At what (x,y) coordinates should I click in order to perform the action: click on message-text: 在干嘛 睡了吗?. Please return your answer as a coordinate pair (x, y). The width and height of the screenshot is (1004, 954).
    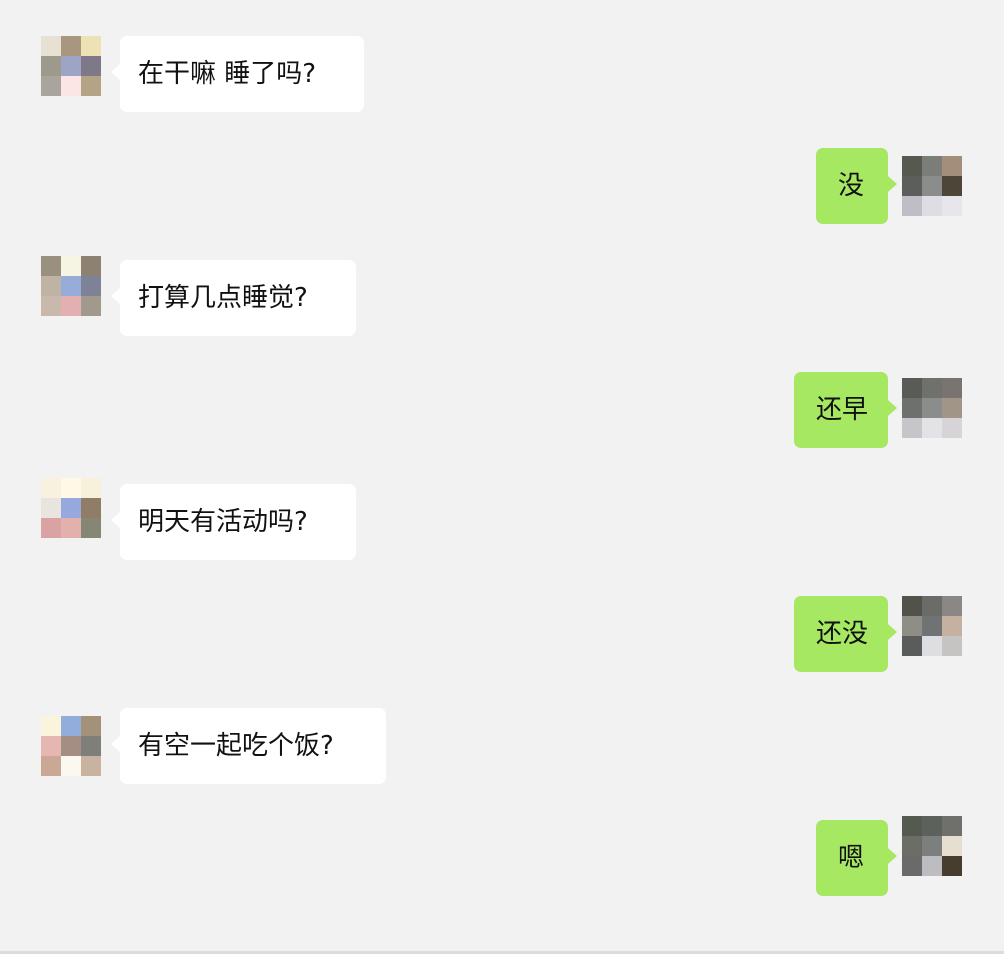
    Looking at the image, I should click on (227, 74).